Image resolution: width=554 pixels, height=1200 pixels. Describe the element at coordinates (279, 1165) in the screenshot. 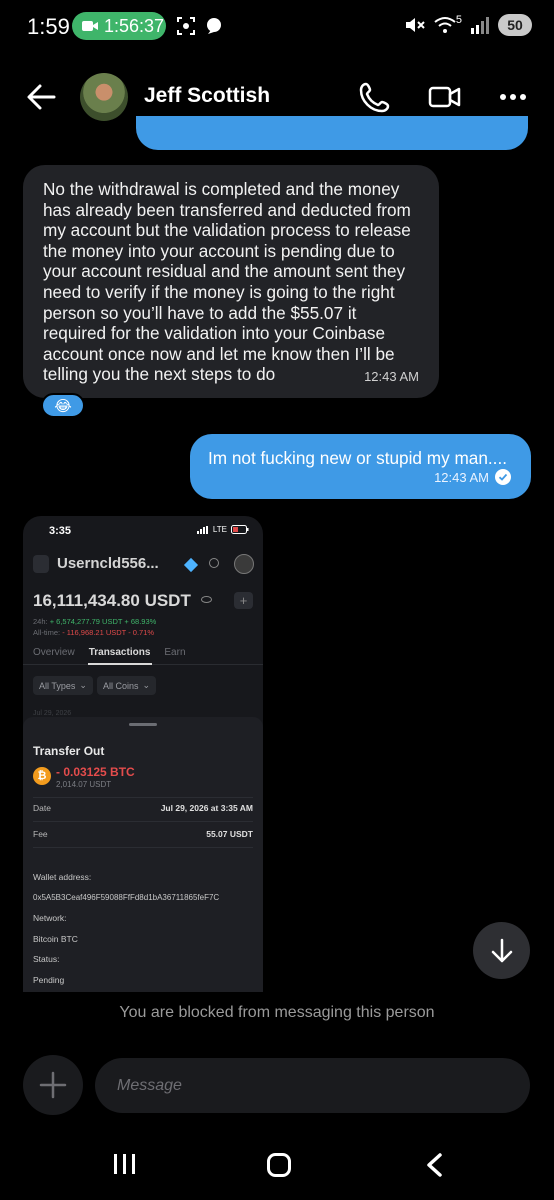

I see `home-icon` at that location.